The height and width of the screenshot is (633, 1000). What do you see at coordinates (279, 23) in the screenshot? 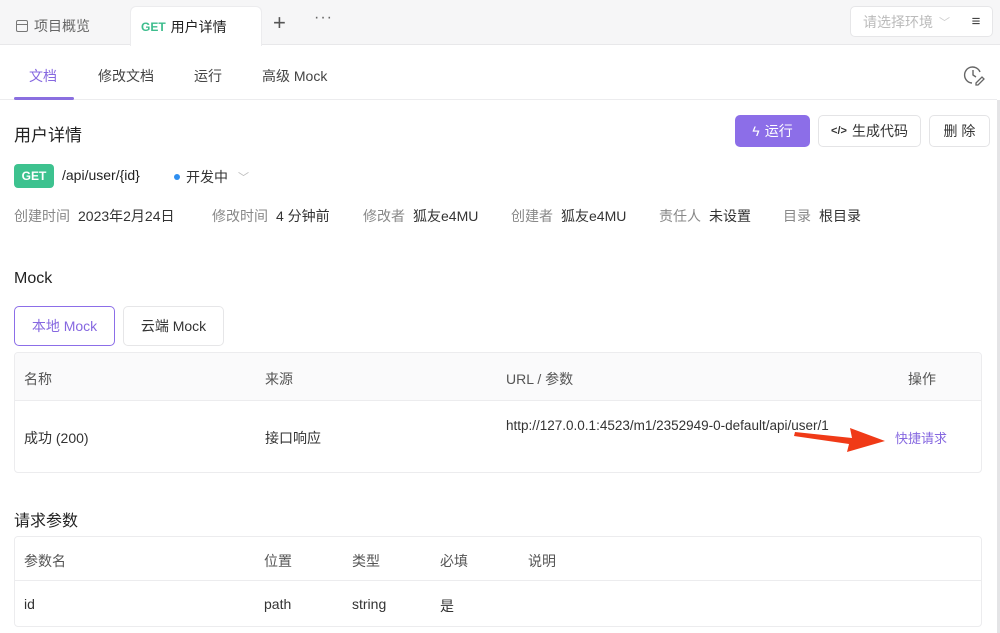
I see `add-tab-button: +` at bounding box center [279, 23].